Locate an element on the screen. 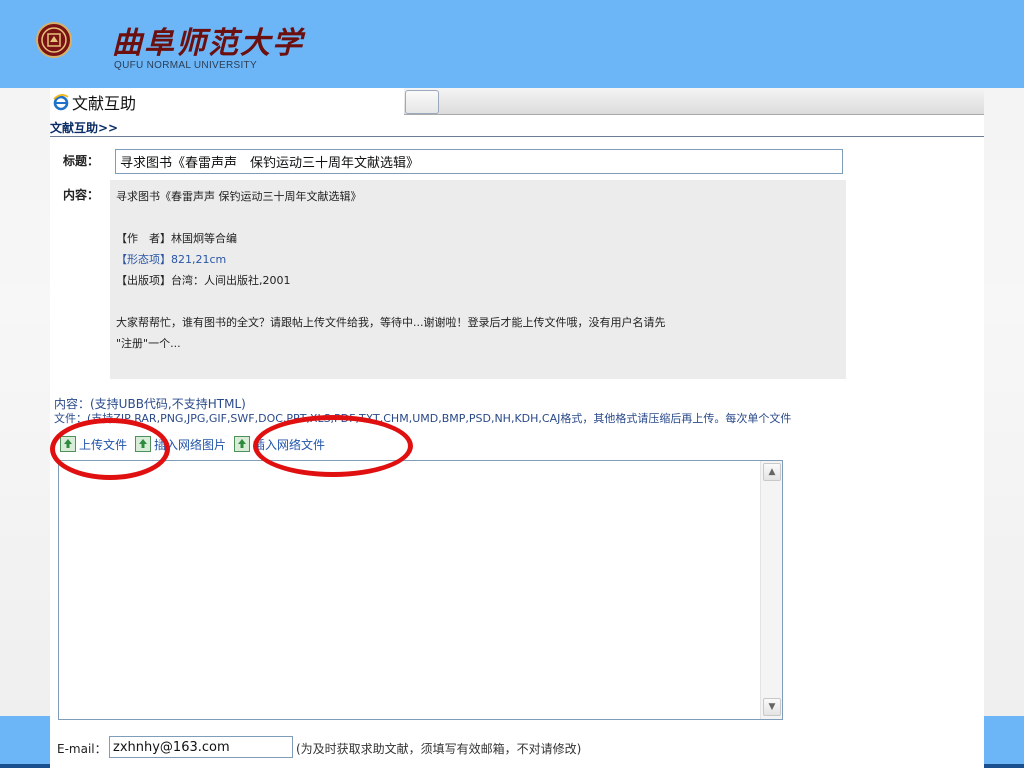  title-input is located at coordinates (479, 161).